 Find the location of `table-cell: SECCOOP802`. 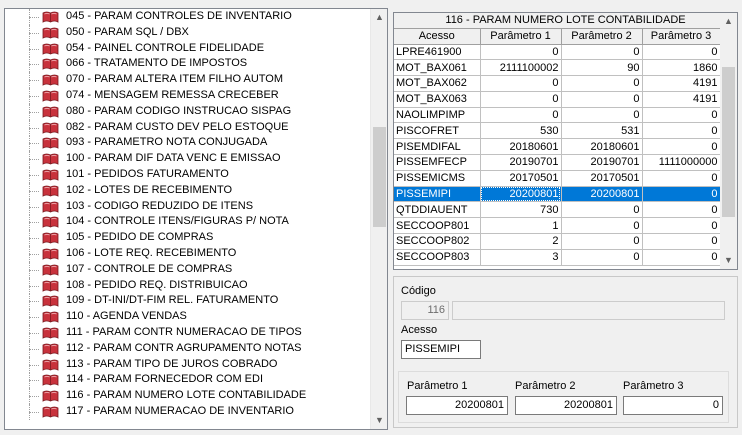

table-cell: SECCOOP802 is located at coordinates (437, 241).